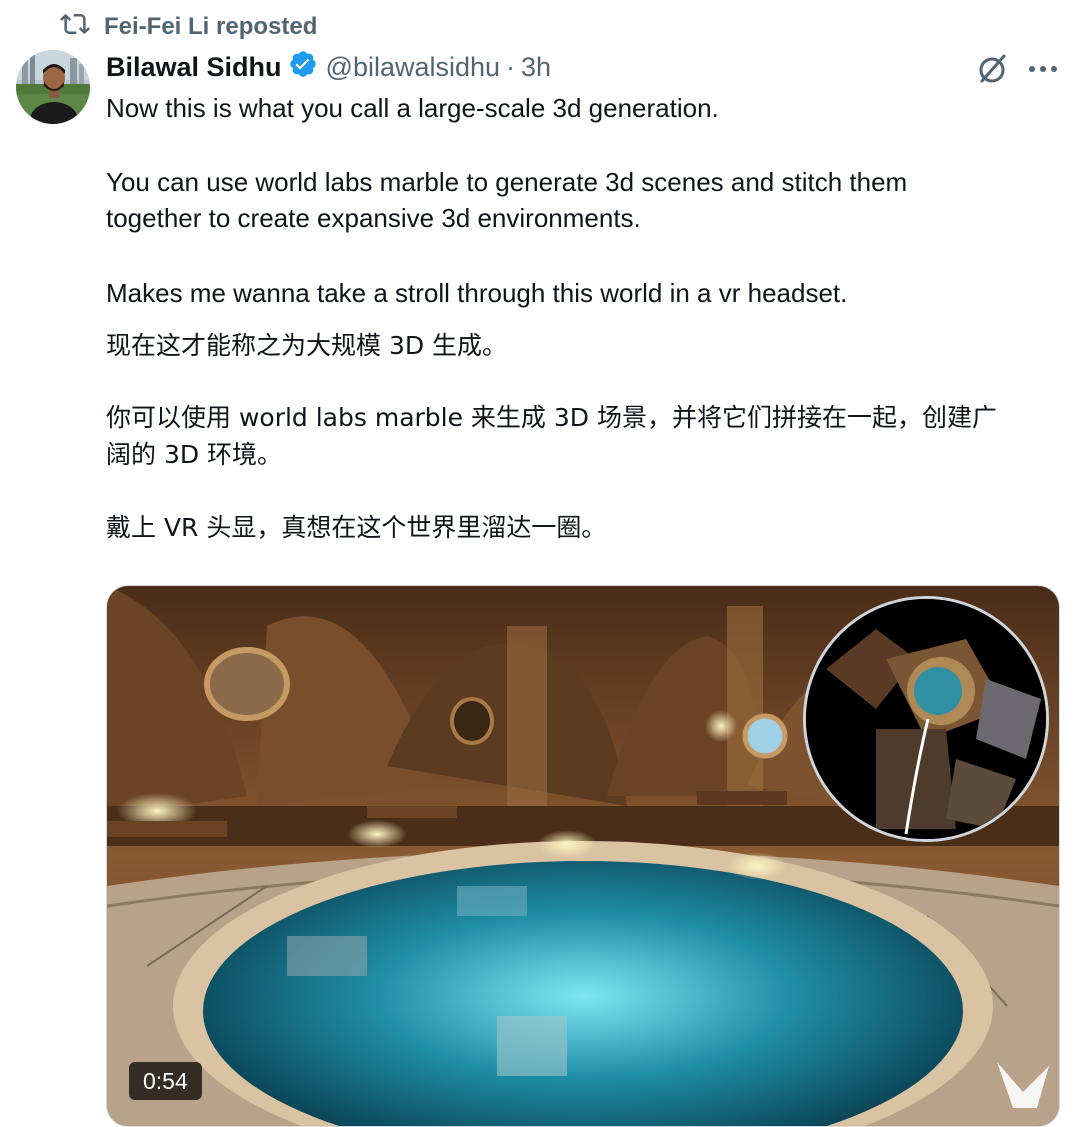 Image resolution: width=1080 pixels, height=1127 pixels. I want to click on tweet-header: Bilawal Sidhu @bilawalsidhu · 3h, so click(328, 67).